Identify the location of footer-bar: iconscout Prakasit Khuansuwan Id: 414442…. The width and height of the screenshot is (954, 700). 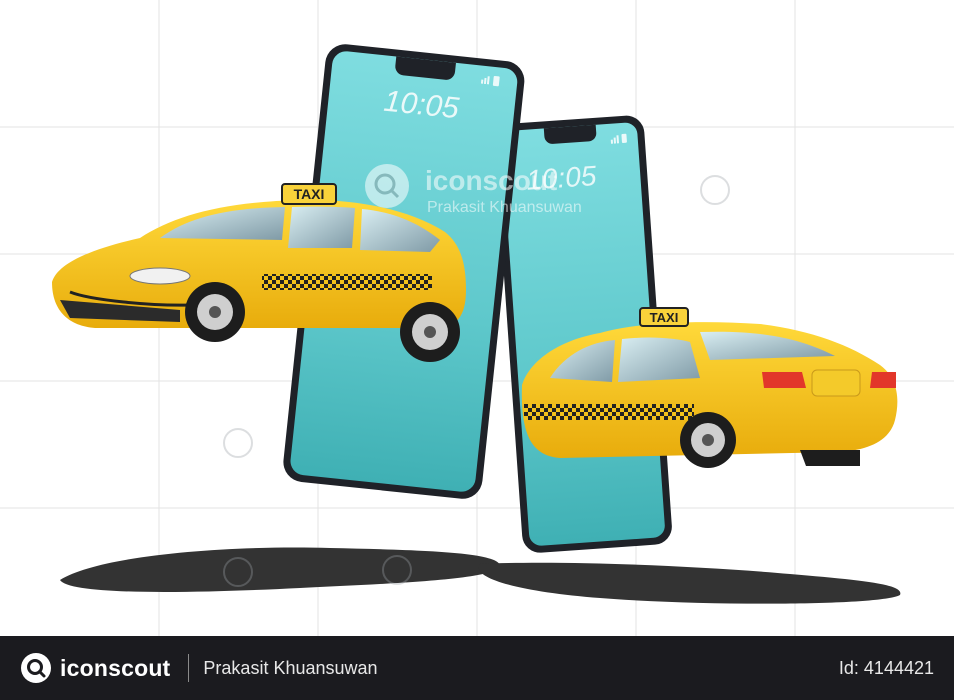
(477, 668).